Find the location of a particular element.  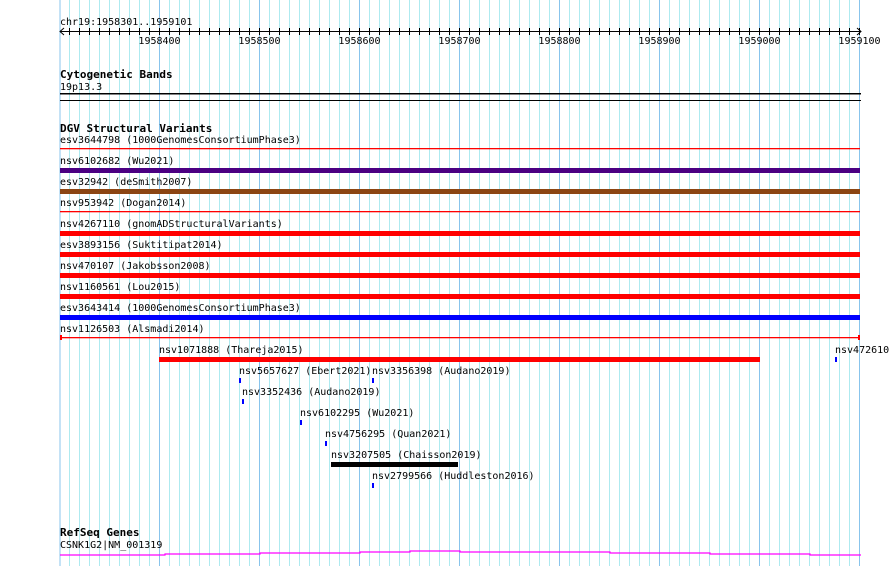

ruler-tick-label: 1958400 is located at coordinates (159, 41).